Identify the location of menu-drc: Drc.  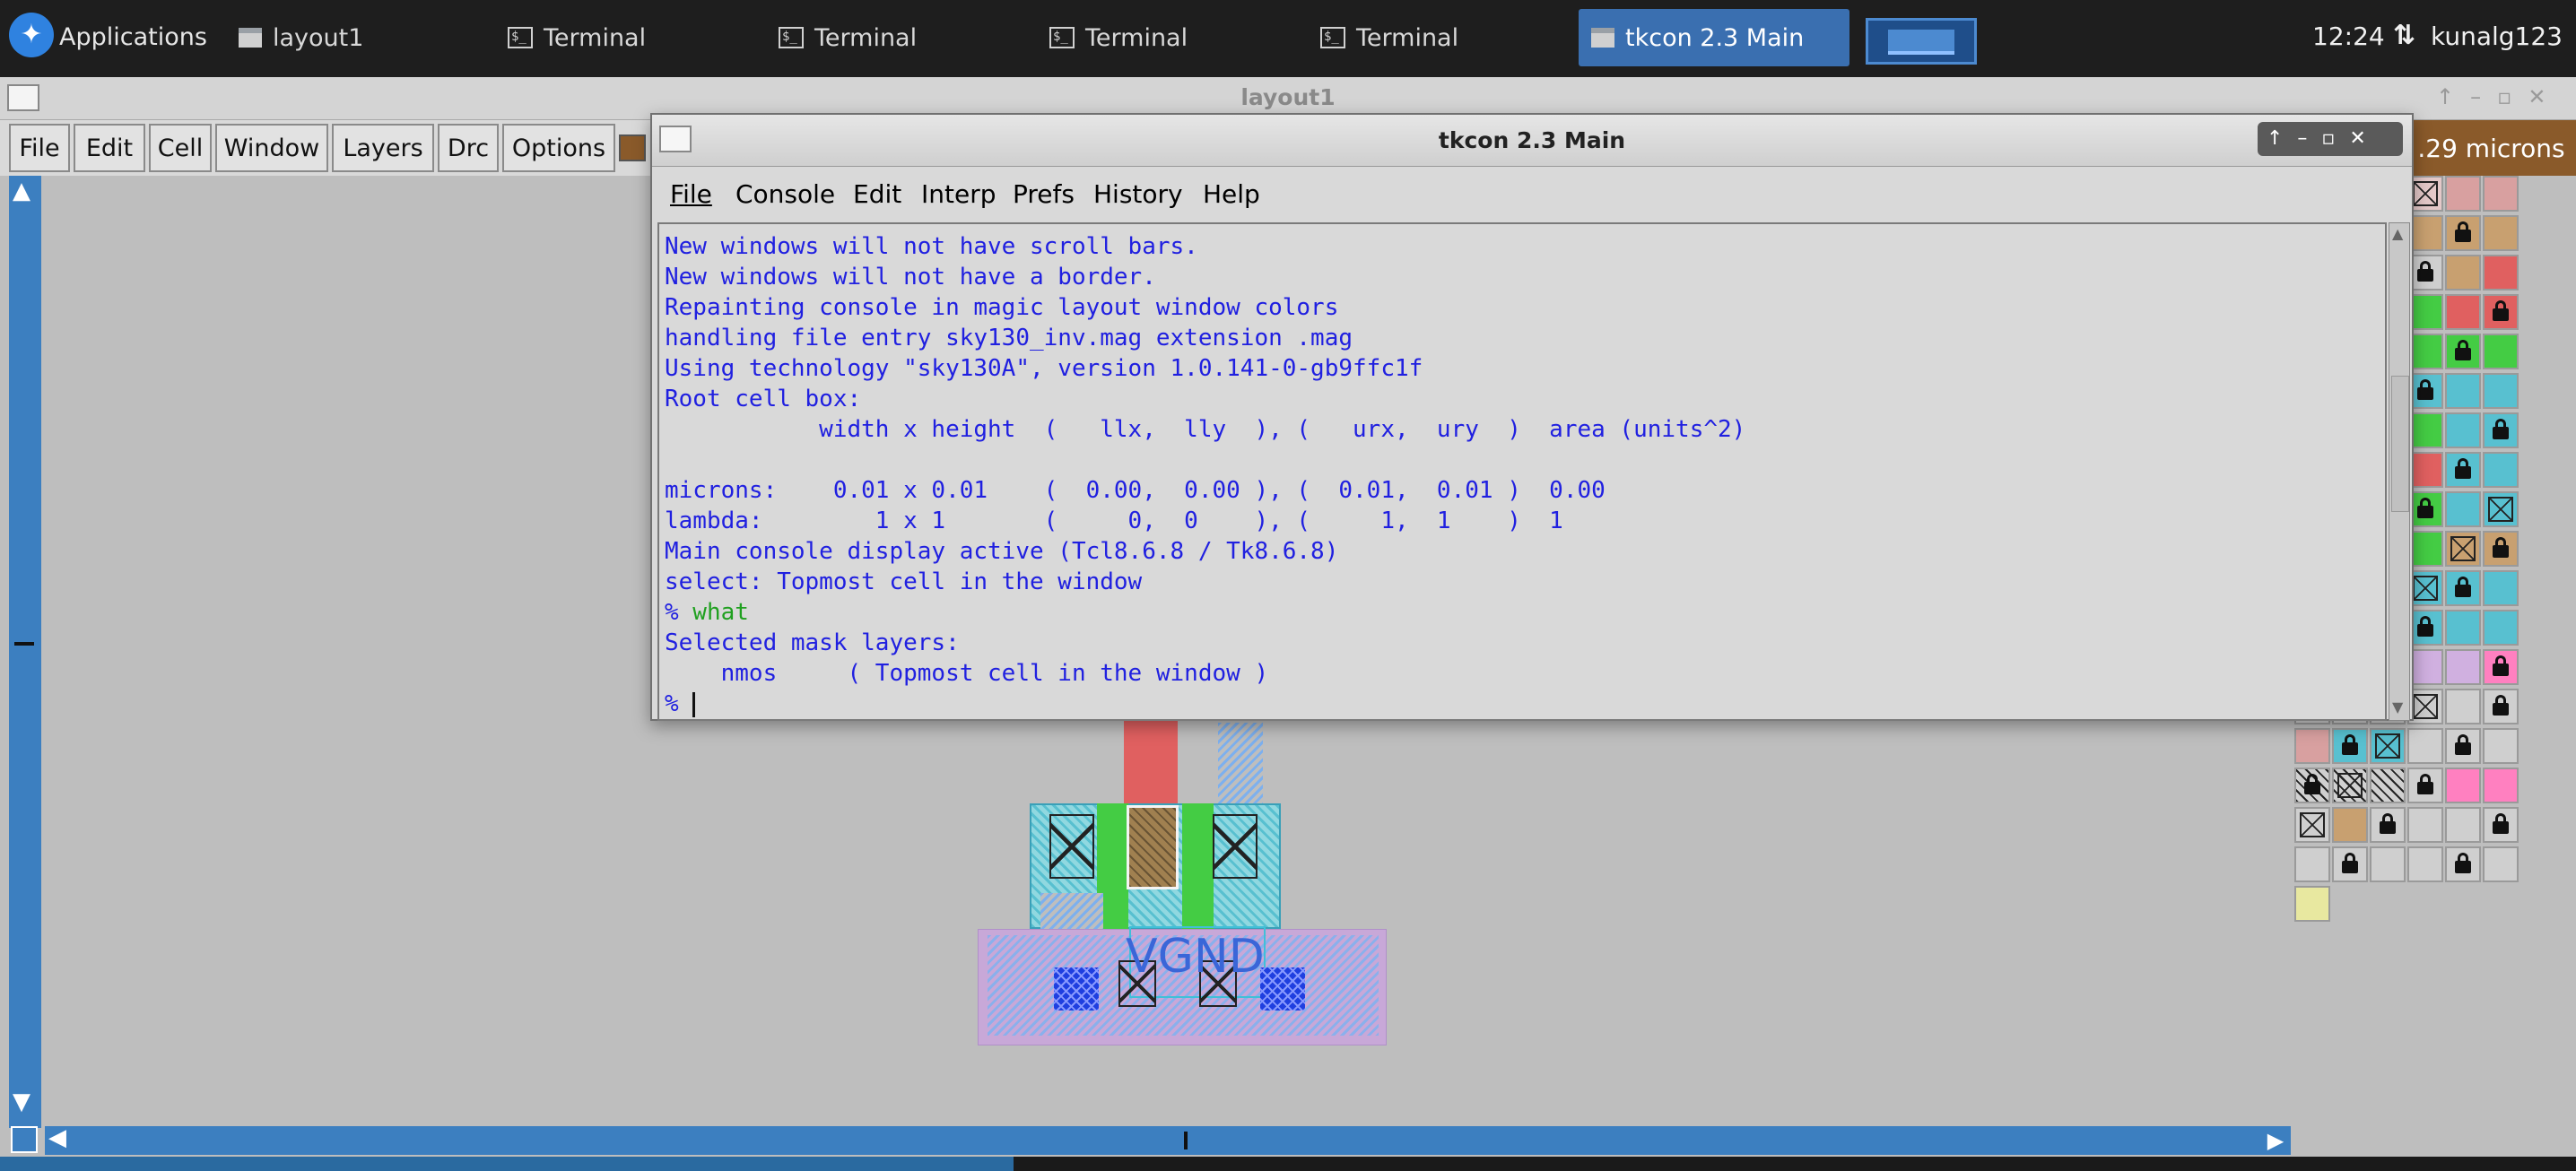
(468, 148).